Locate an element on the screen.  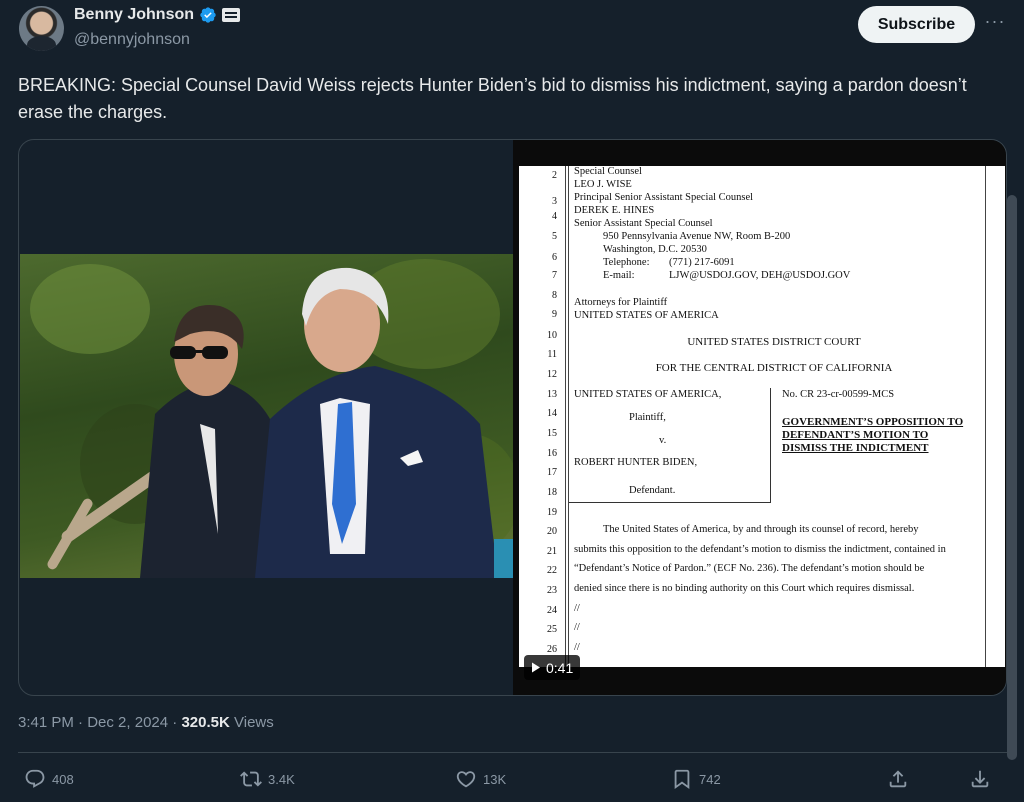
share-icon is located at coordinates (898, 779).